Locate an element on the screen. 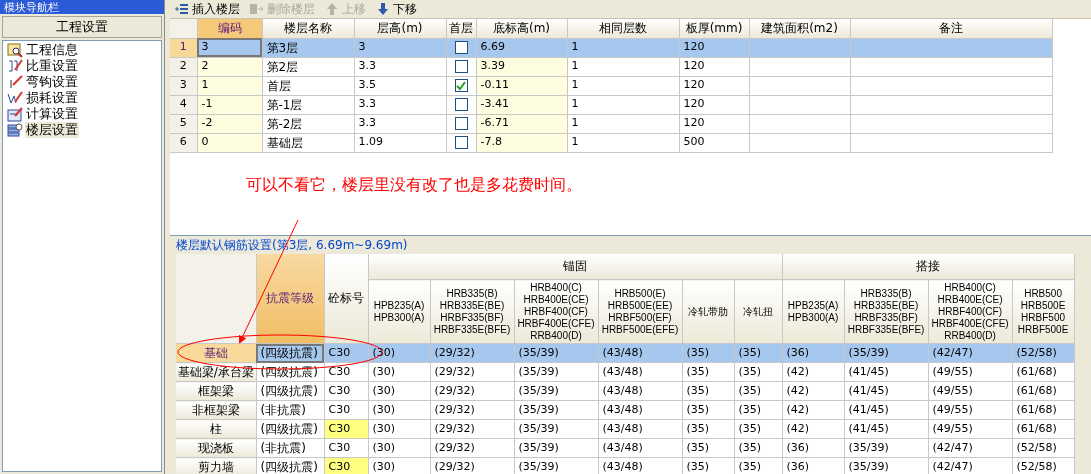  nav-item: 弯钩设置 is located at coordinates (52, 82).